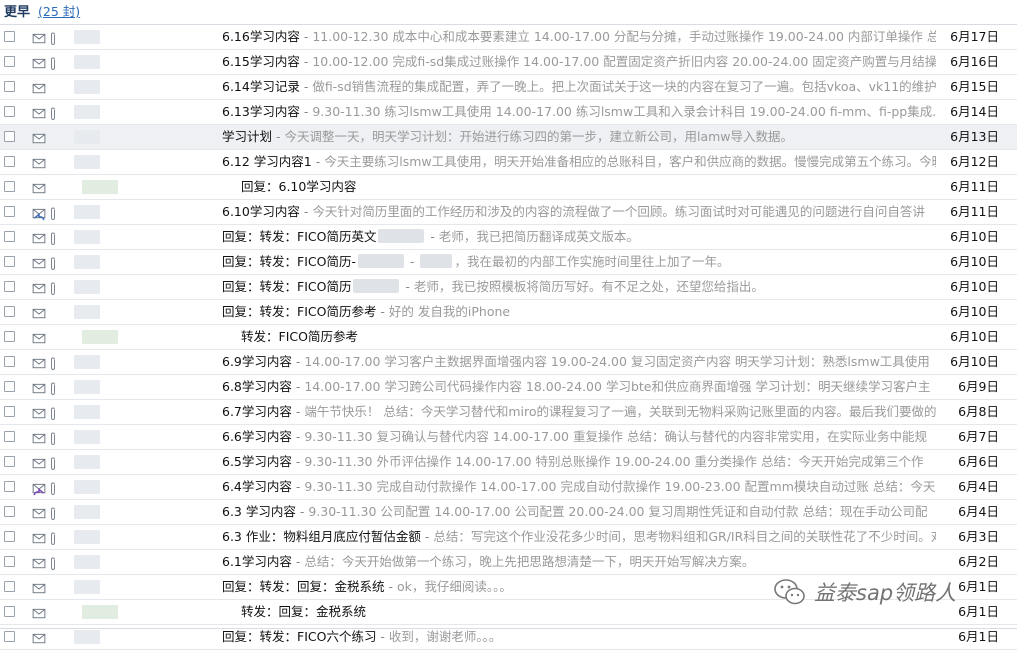 This screenshot has height=654, width=1017. Describe the element at coordinates (579, 262) in the screenshot. I see `subject-line: 回复：转发：FICO简历- - ，我在最初的内部工作实施时间里往上加了一年。` at that location.